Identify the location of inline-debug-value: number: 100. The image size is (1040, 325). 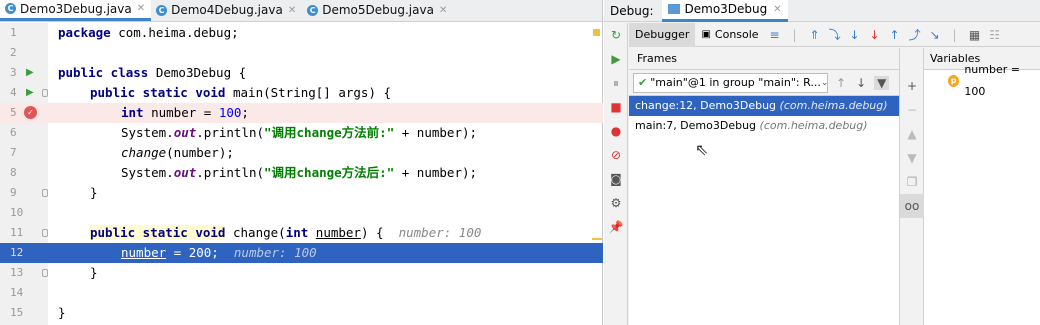
(440, 232).